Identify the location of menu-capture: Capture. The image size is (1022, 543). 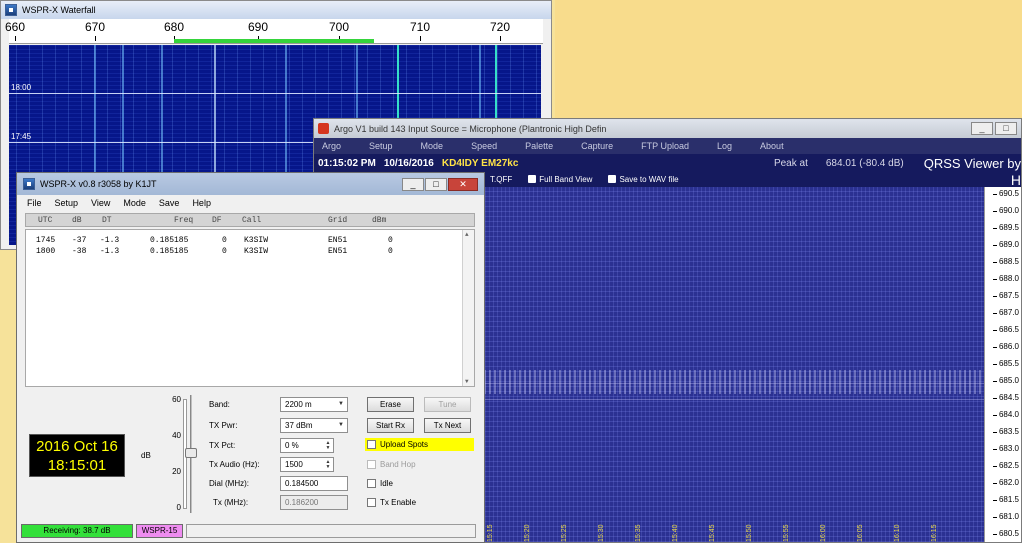
(597, 146).